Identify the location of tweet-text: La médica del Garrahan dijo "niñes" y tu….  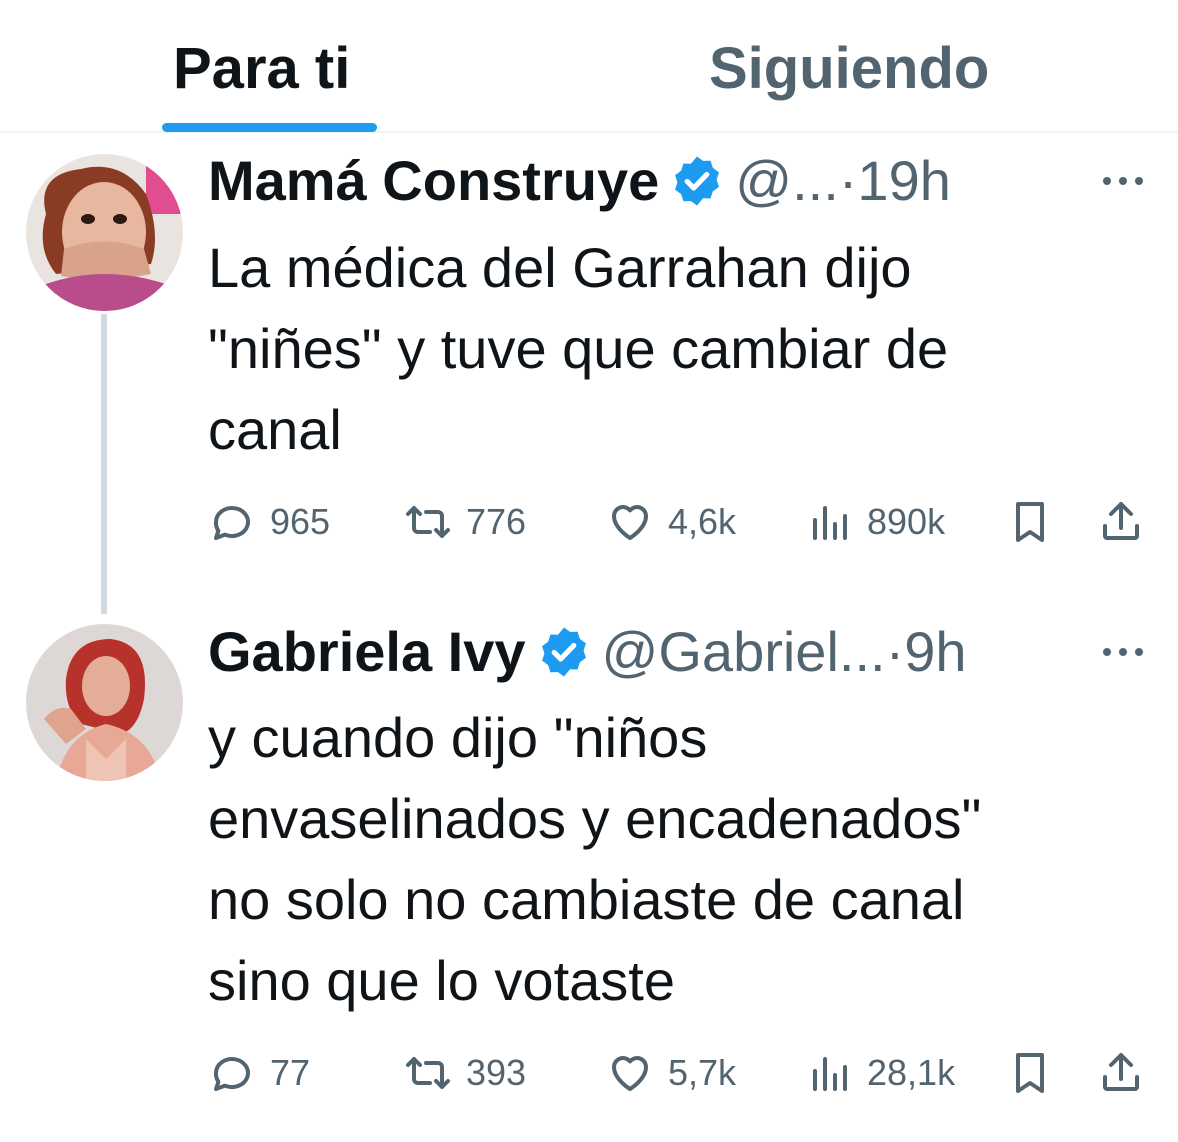
(578, 348).